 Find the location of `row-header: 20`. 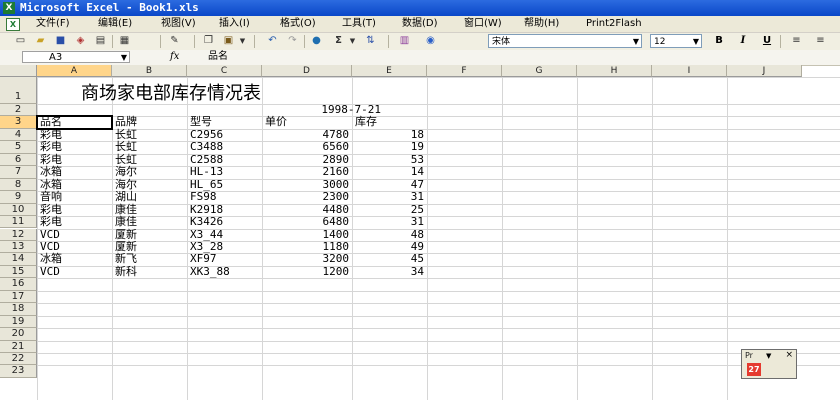

row-header: 20 is located at coordinates (18, 334).